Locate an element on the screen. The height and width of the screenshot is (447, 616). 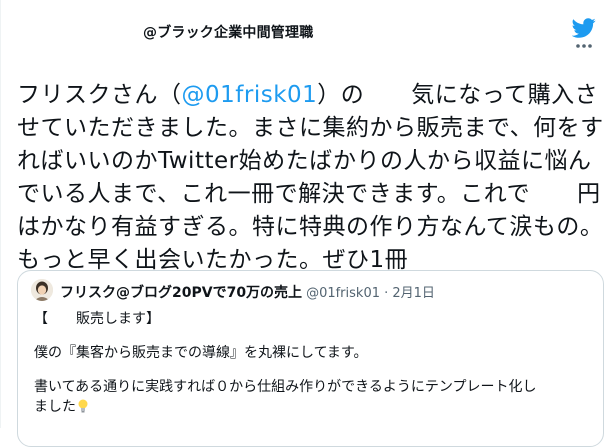
avatar-image is located at coordinates (42, 290).